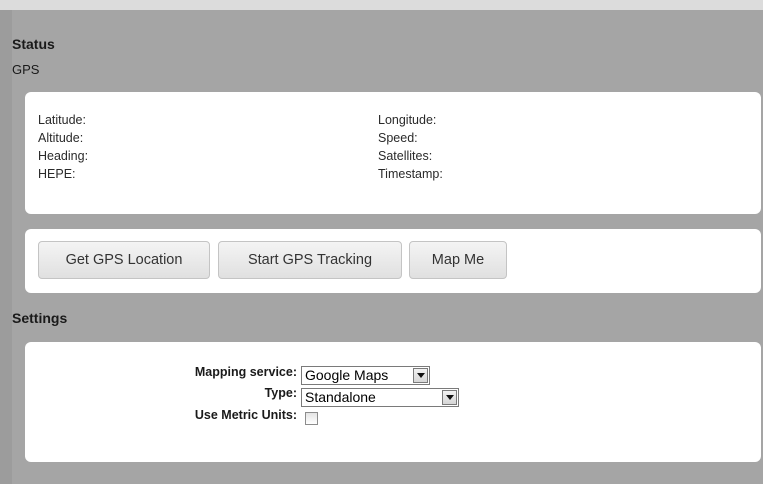  I want to click on satellites-label: Satellites:, so click(405, 156).